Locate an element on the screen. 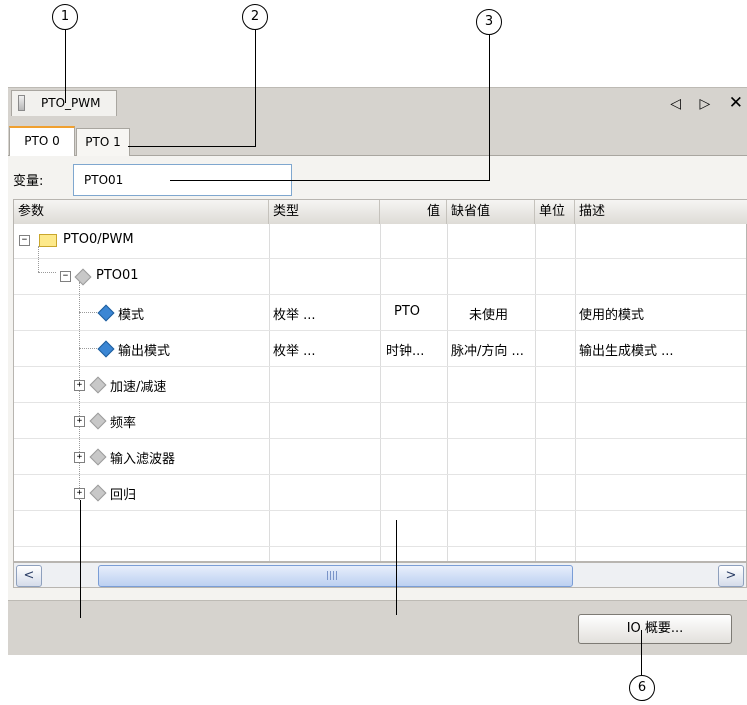  scrollbar-thumb is located at coordinates (335, 576).